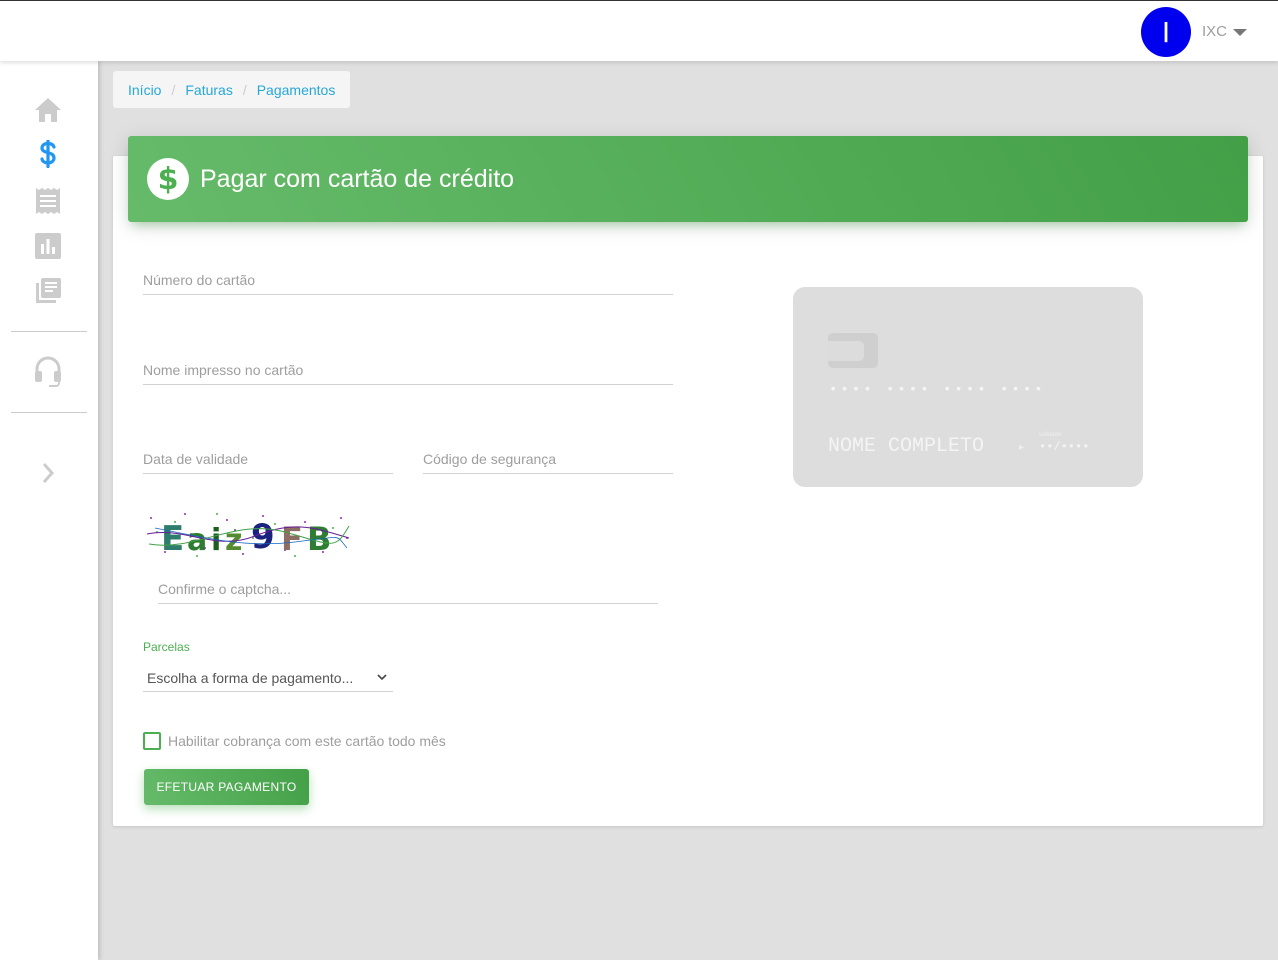  Describe the element at coordinates (49, 510) in the screenshot. I see `sidebar` at that location.